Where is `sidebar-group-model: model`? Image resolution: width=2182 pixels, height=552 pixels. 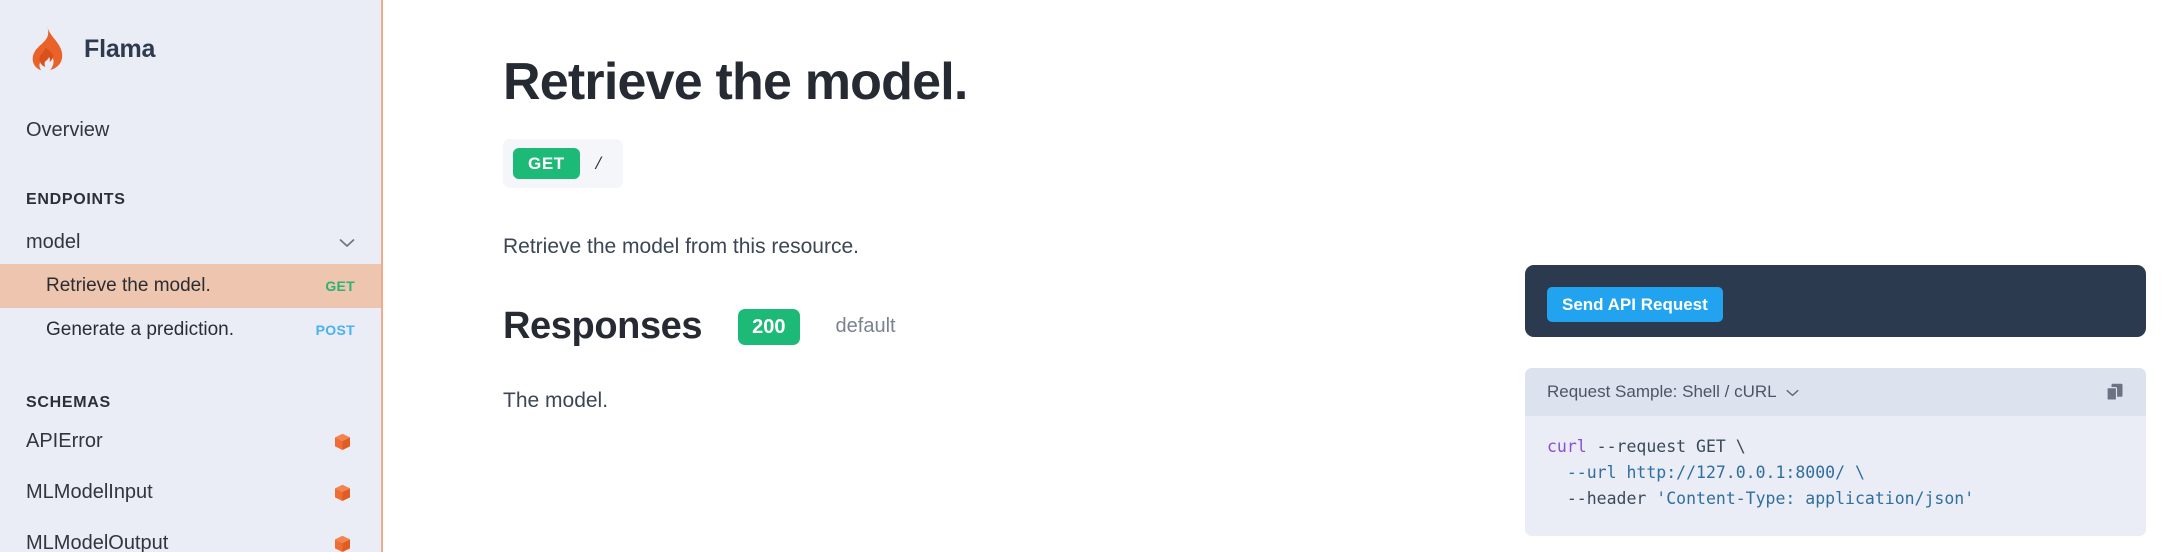
sidebar-group-model: model is located at coordinates (190, 242).